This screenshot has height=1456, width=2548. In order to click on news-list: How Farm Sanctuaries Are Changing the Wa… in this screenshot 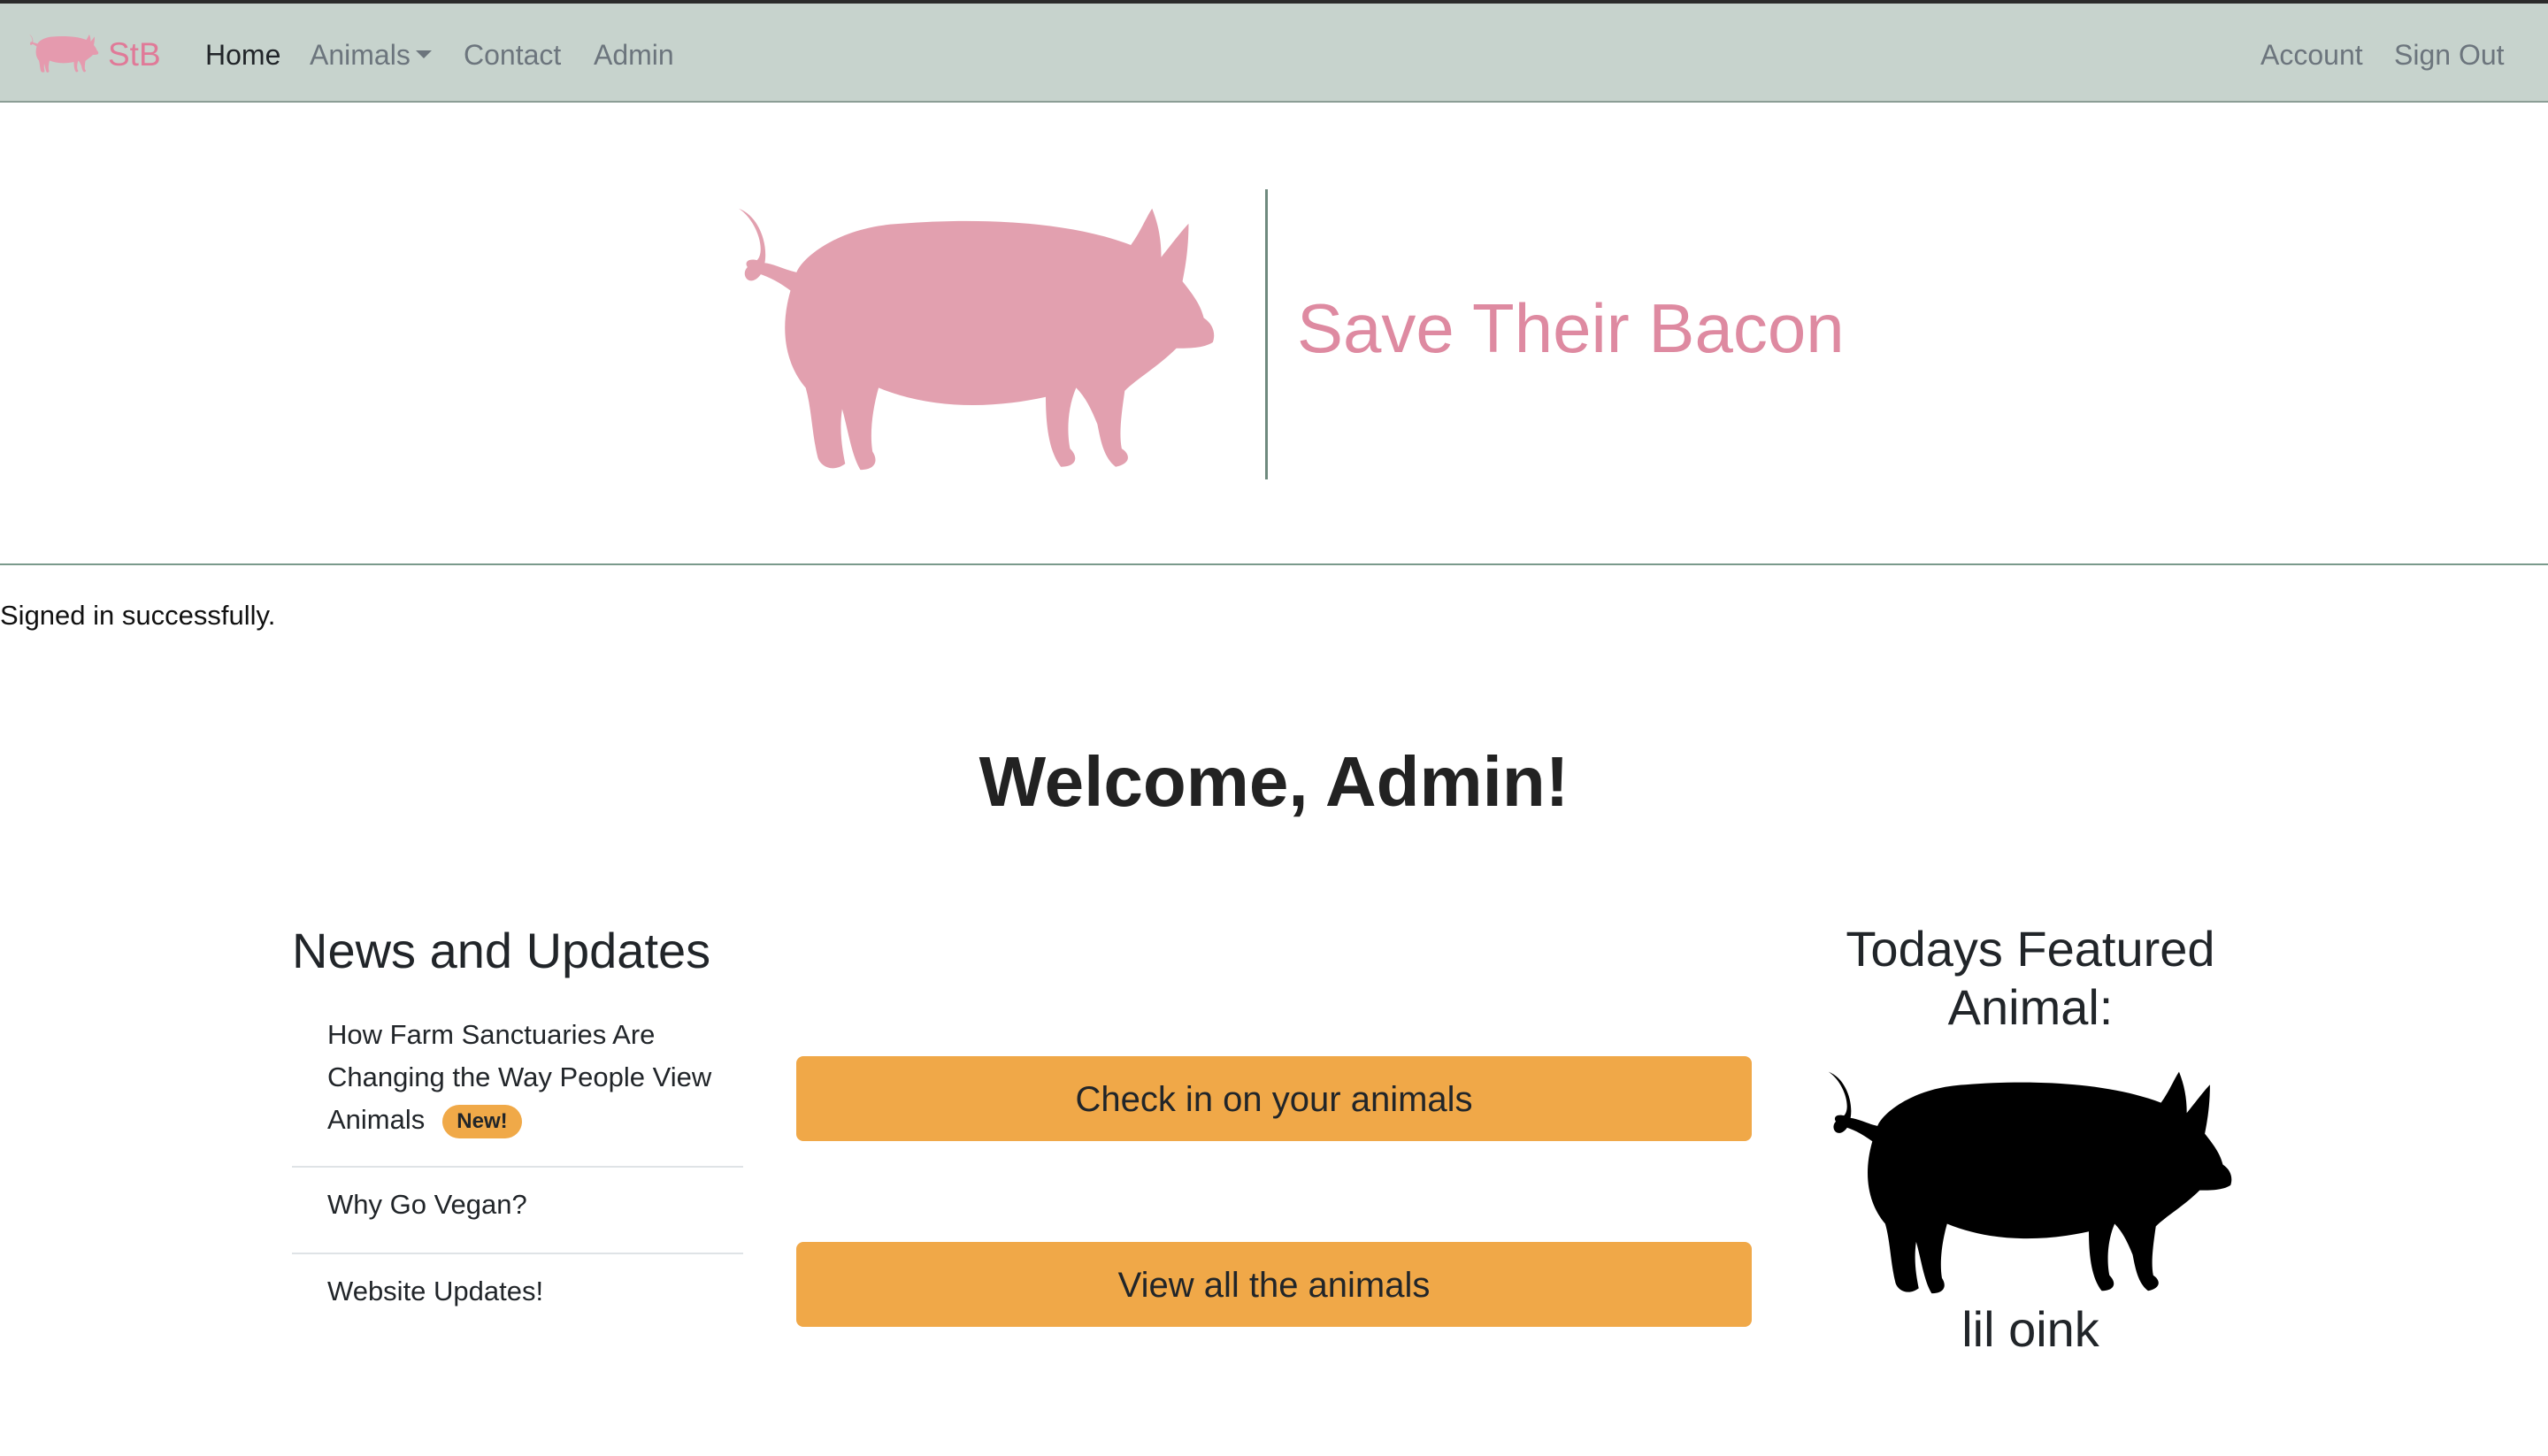, I will do `click(517, 1176)`.